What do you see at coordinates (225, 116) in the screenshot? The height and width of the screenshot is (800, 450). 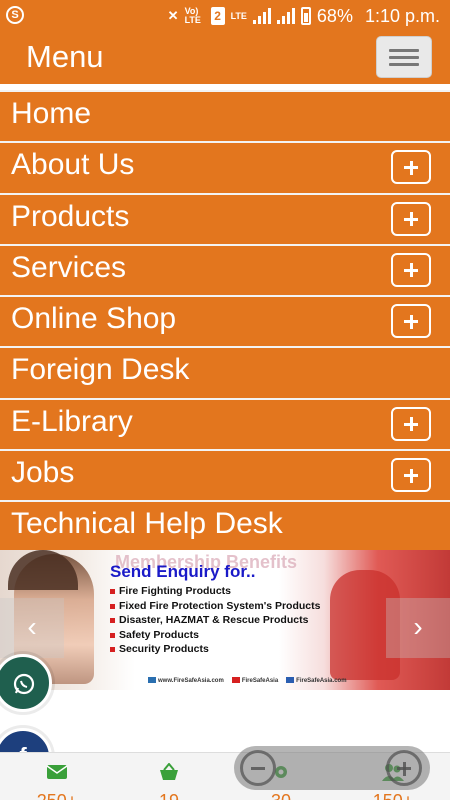 I see `nav-item-home: Home` at bounding box center [225, 116].